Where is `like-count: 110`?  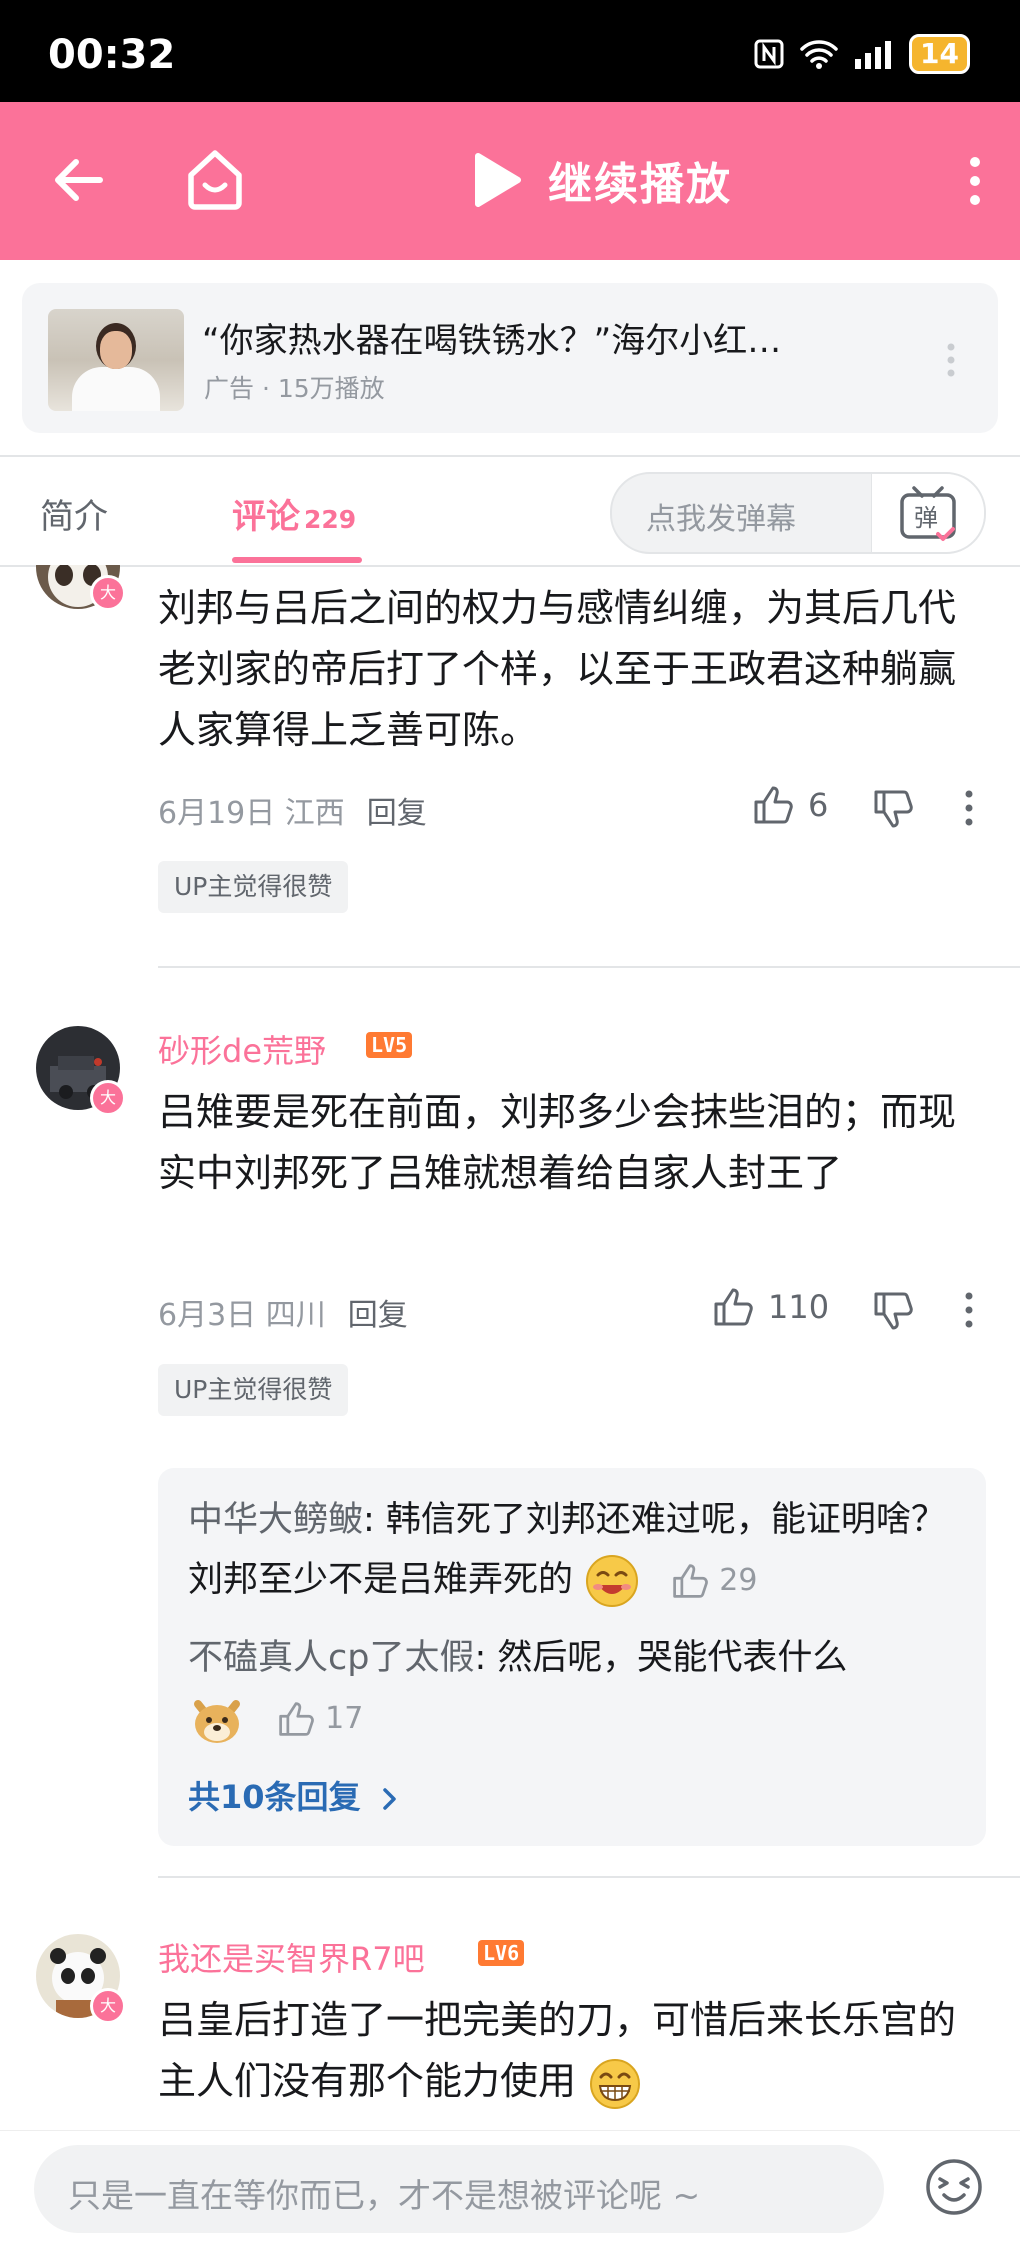
like-count: 110 is located at coordinates (799, 1307).